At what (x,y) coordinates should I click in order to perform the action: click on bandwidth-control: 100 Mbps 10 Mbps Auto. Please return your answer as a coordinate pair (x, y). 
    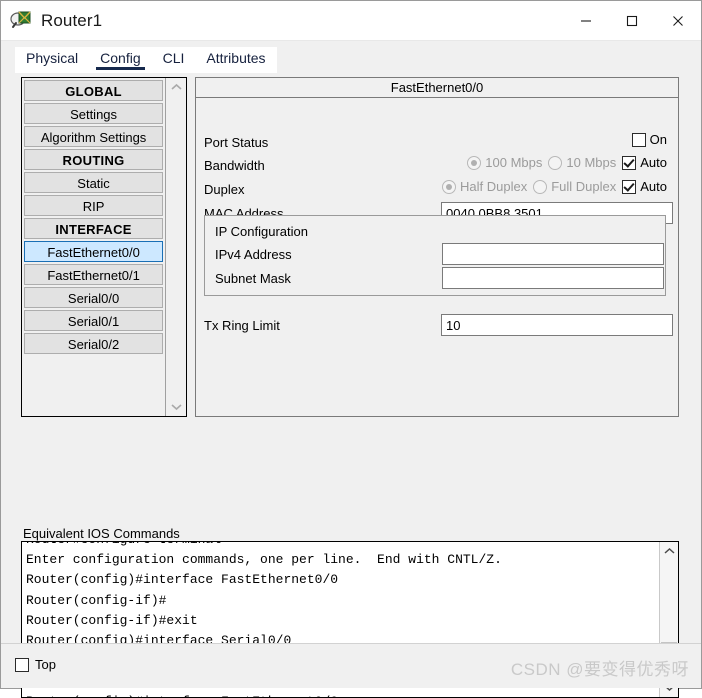
    Looking at the image, I should click on (570, 162).